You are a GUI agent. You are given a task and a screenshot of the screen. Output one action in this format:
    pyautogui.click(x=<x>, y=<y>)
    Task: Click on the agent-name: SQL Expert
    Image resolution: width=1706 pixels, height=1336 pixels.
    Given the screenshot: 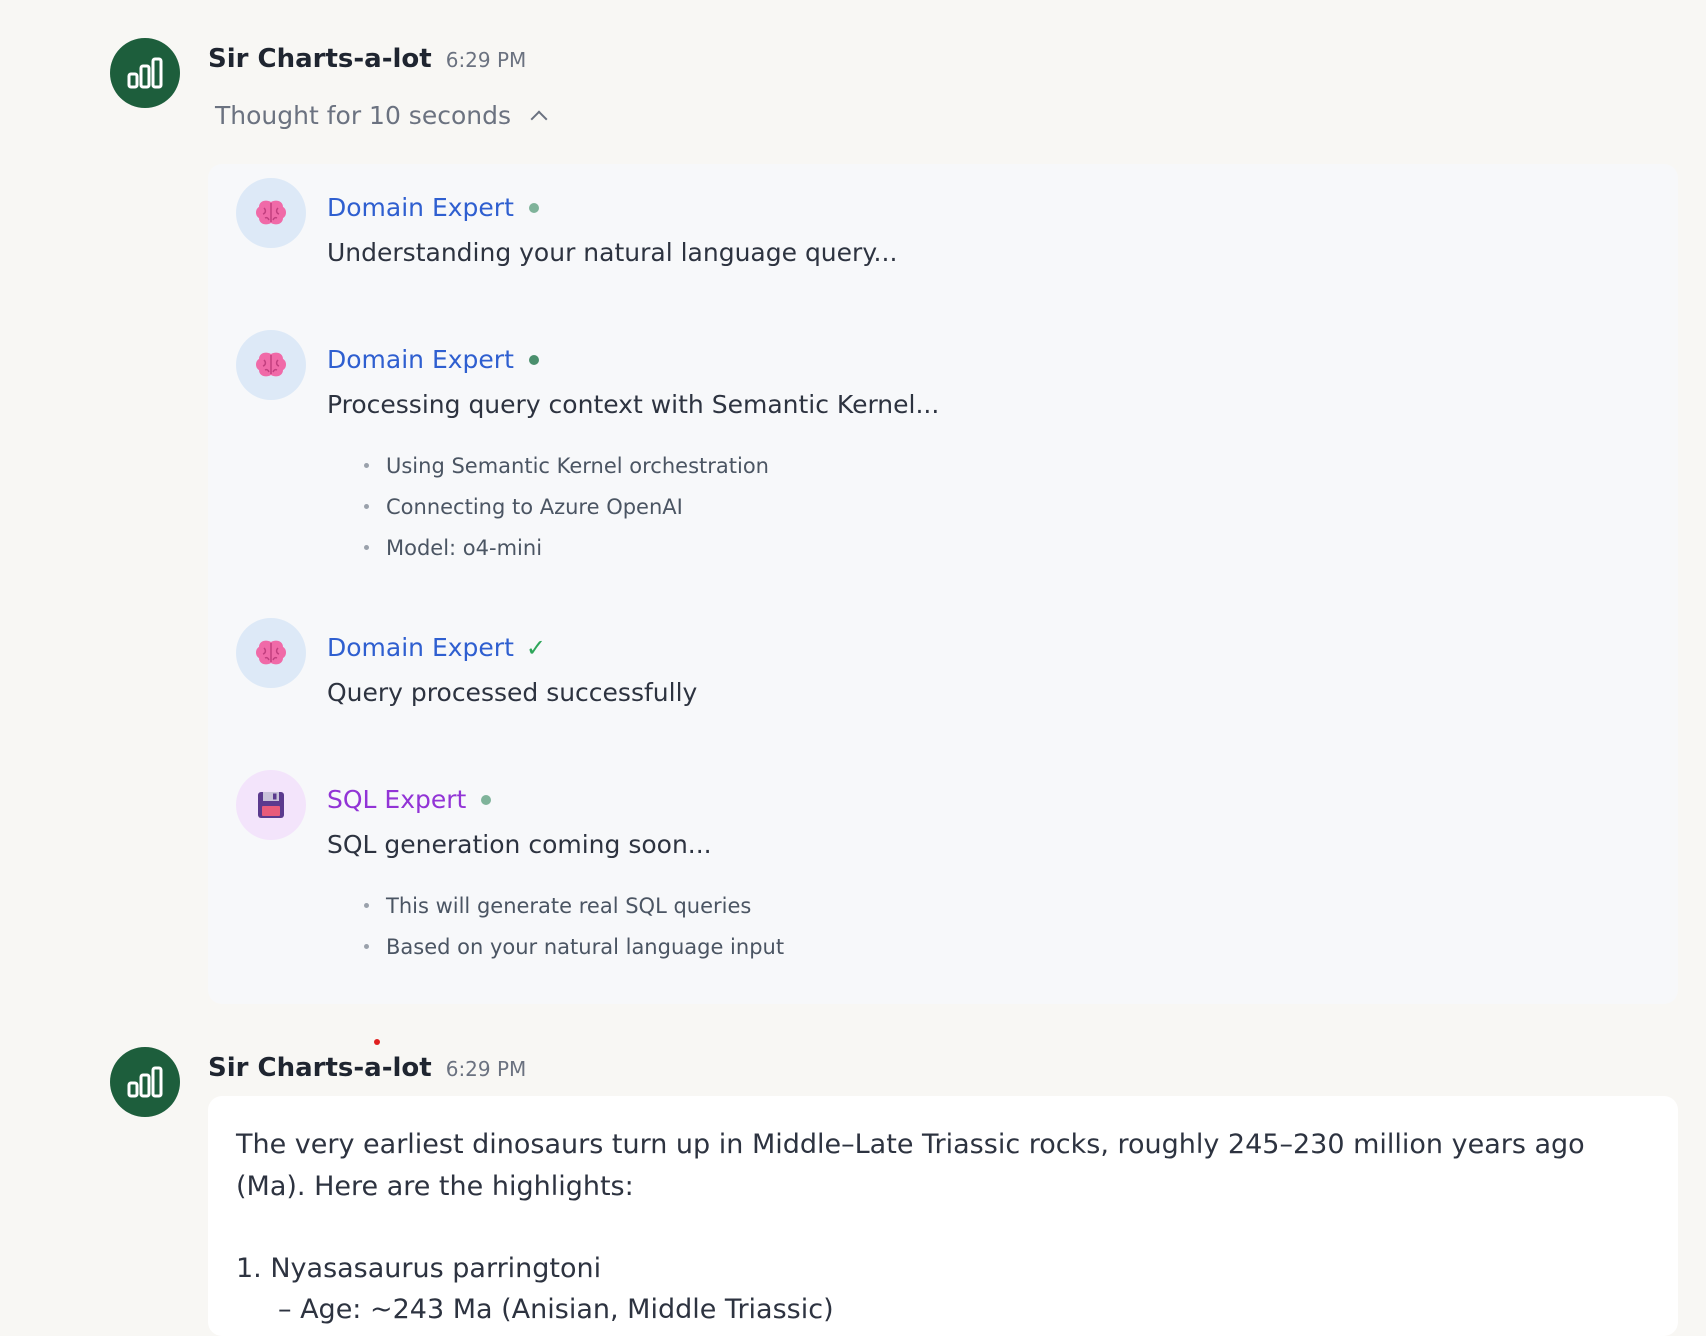 What is the action you would take?
    pyautogui.click(x=397, y=799)
    